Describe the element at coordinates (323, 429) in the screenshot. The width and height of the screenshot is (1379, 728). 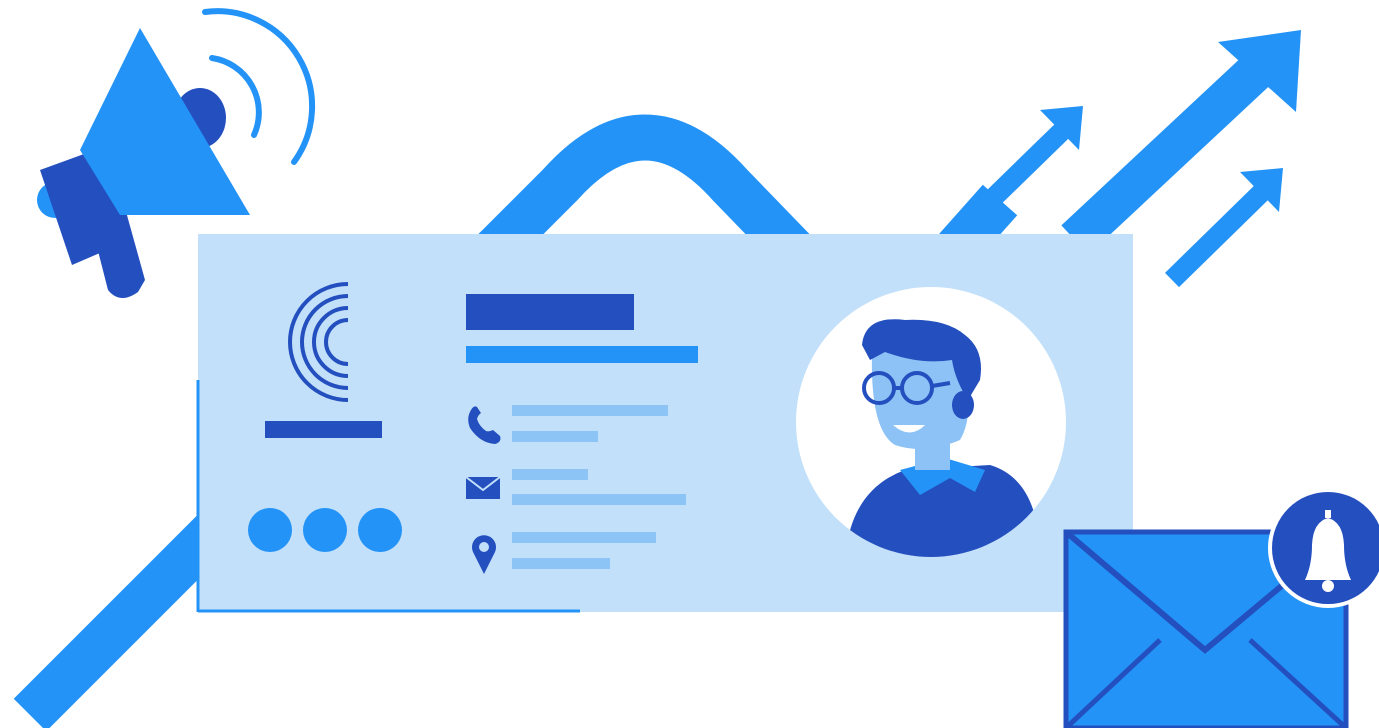
I see `logo-underline` at that location.